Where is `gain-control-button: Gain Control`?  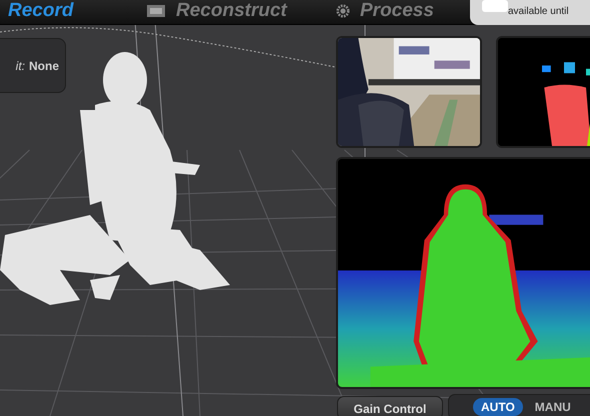
gain-control-button: Gain Control is located at coordinates (390, 406).